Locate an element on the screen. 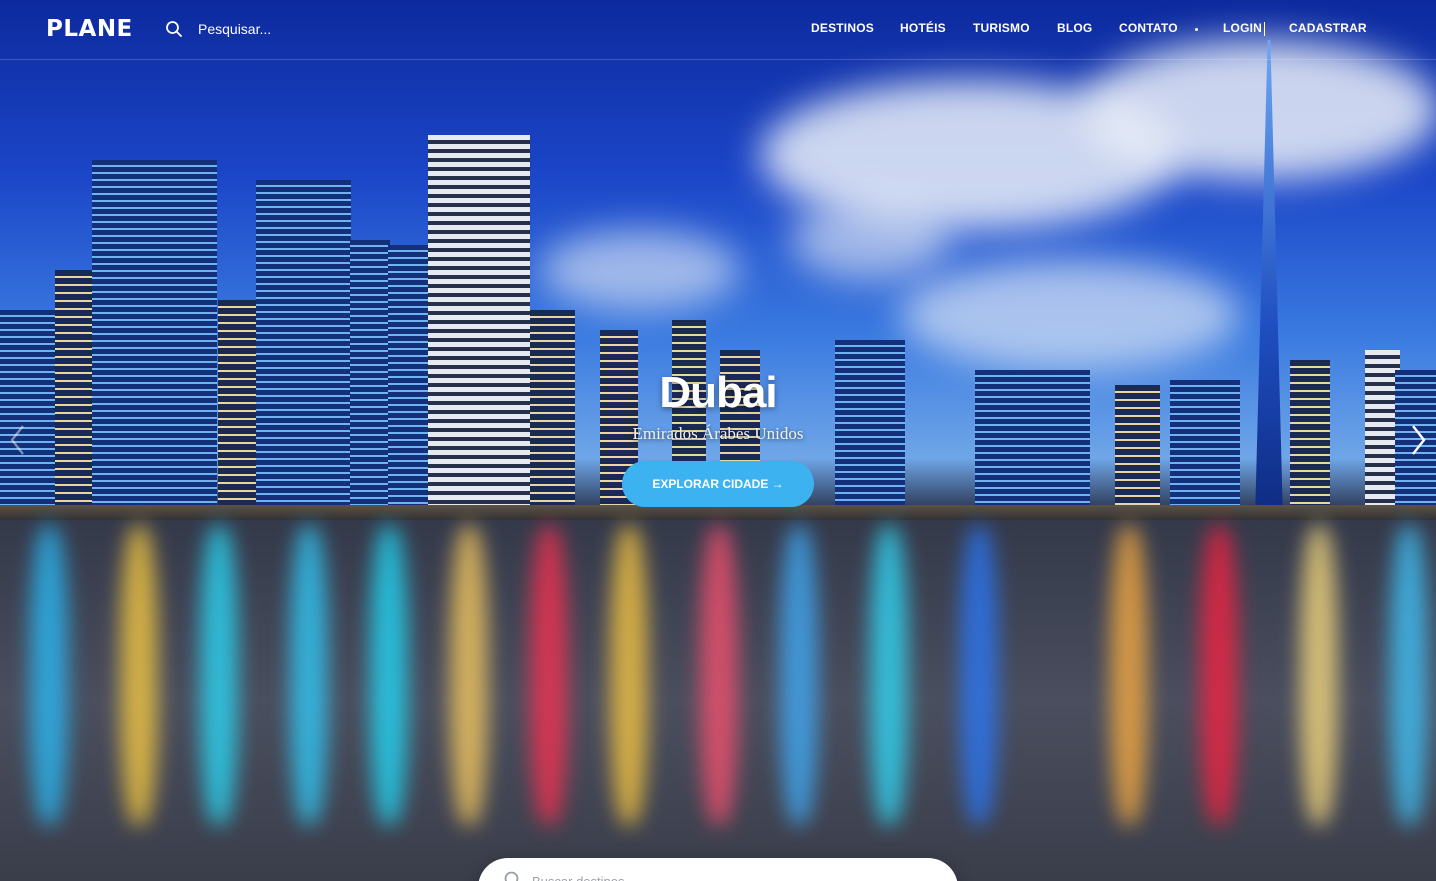 The height and width of the screenshot is (881, 1436). explore-city-button: EXPLORAR CIDADE → is located at coordinates (718, 484).